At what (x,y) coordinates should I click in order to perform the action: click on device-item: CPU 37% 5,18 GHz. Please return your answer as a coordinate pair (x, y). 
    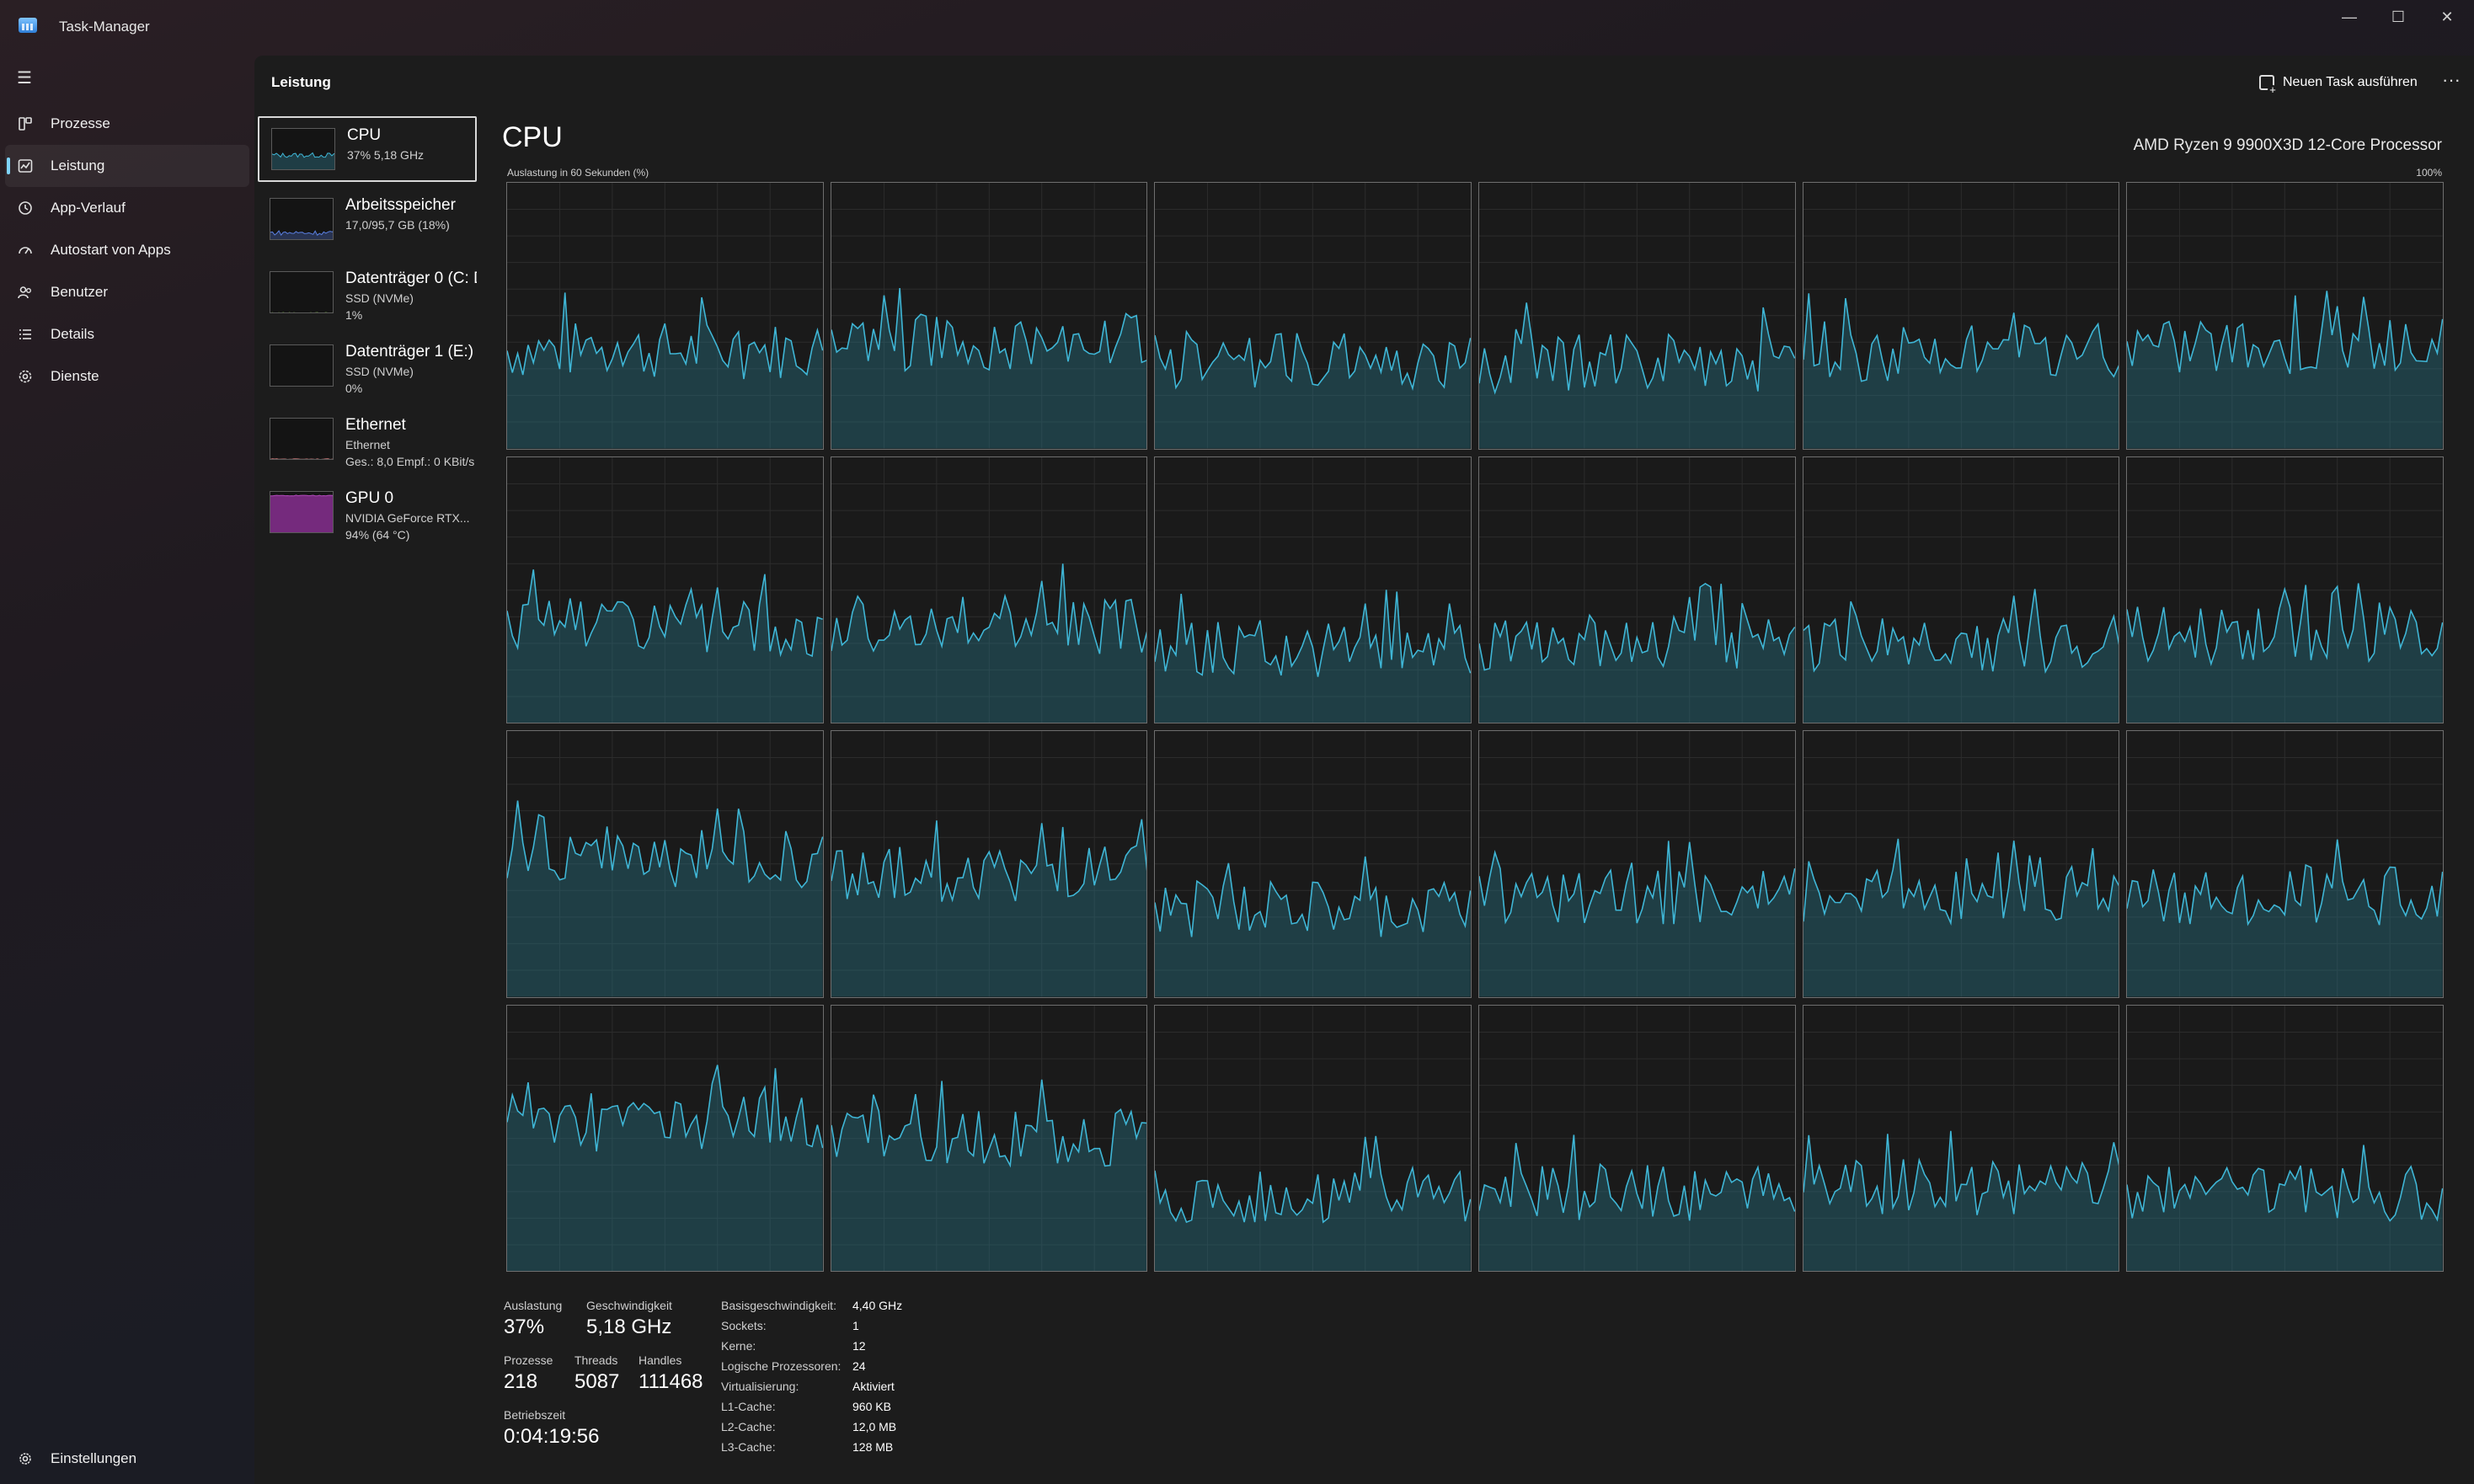
    Looking at the image, I should click on (367, 149).